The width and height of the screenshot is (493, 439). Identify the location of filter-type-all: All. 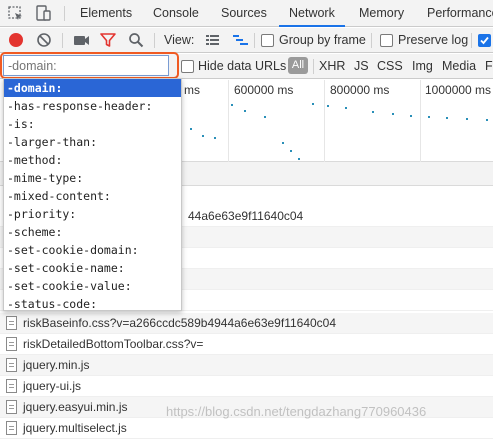
(298, 65).